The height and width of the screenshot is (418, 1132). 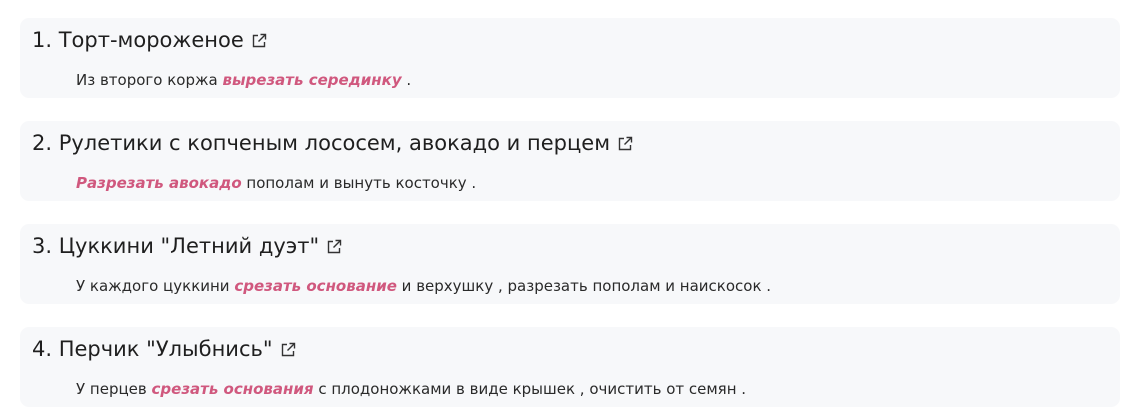 I want to click on step-text-before: У каждого цуккини, so click(x=155, y=286).